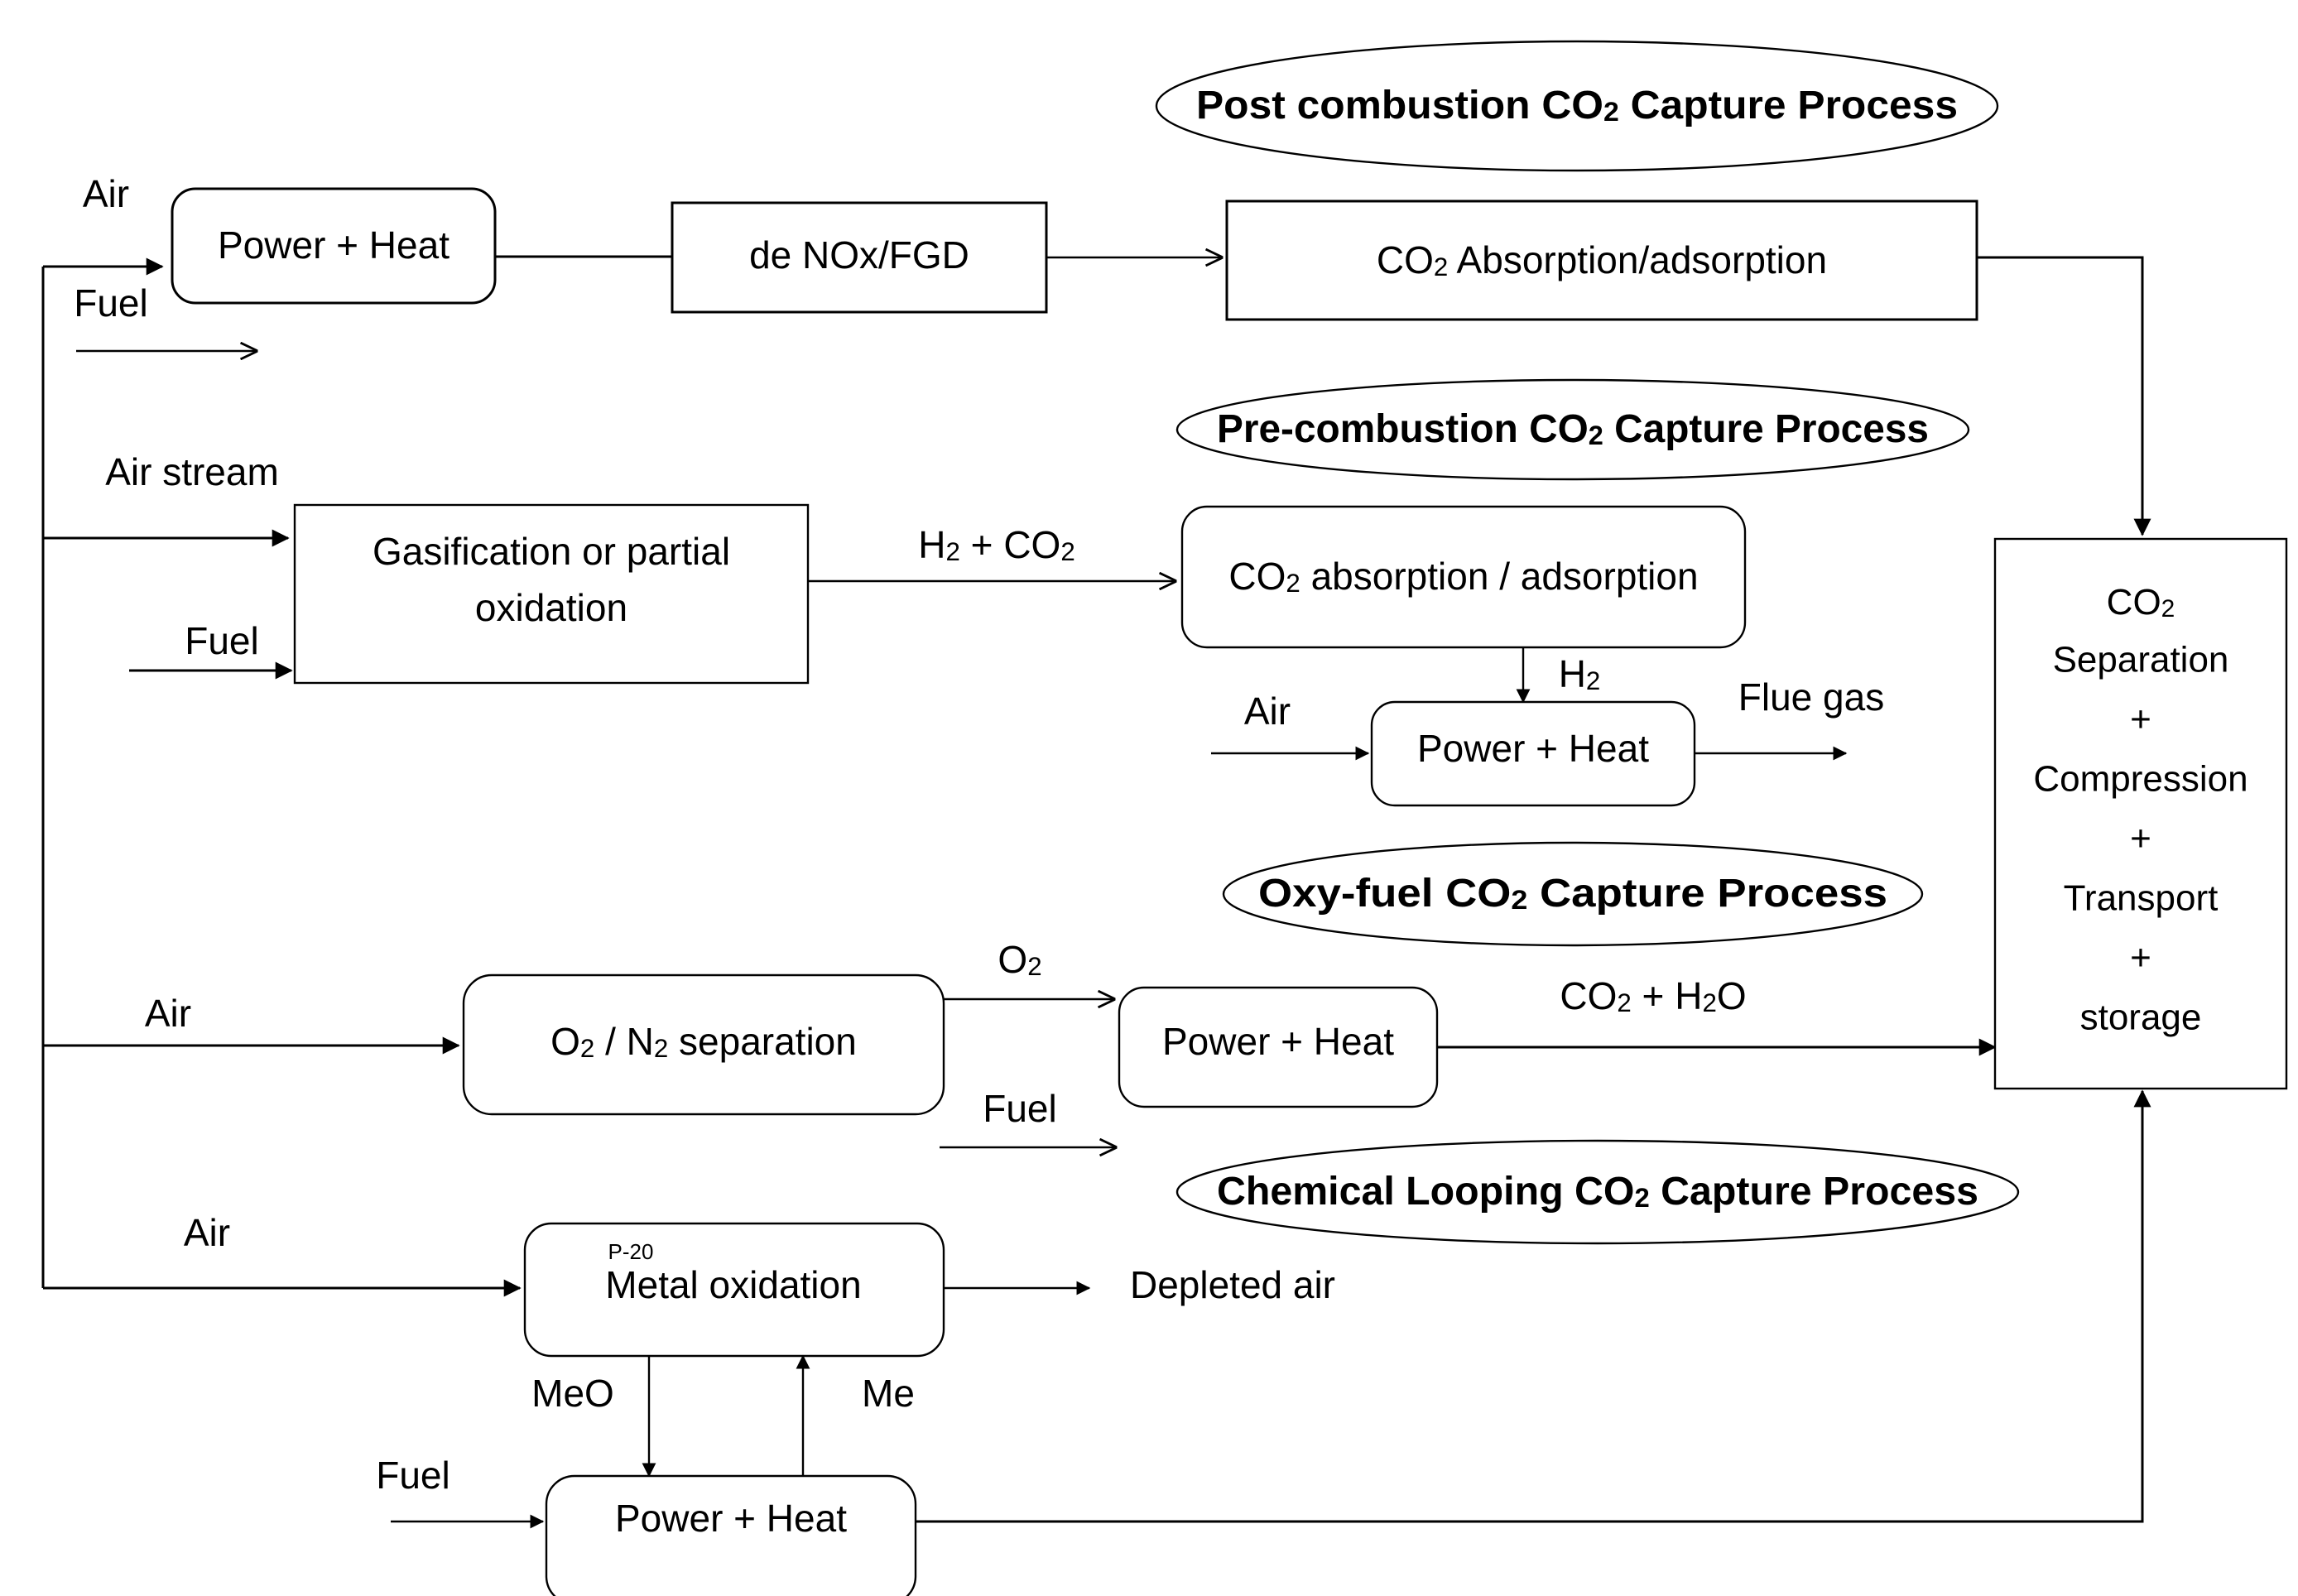  What do you see at coordinates (889, 1393) in the screenshot?
I see `stream-label-me: Me` at bounding box center [889, 1393].